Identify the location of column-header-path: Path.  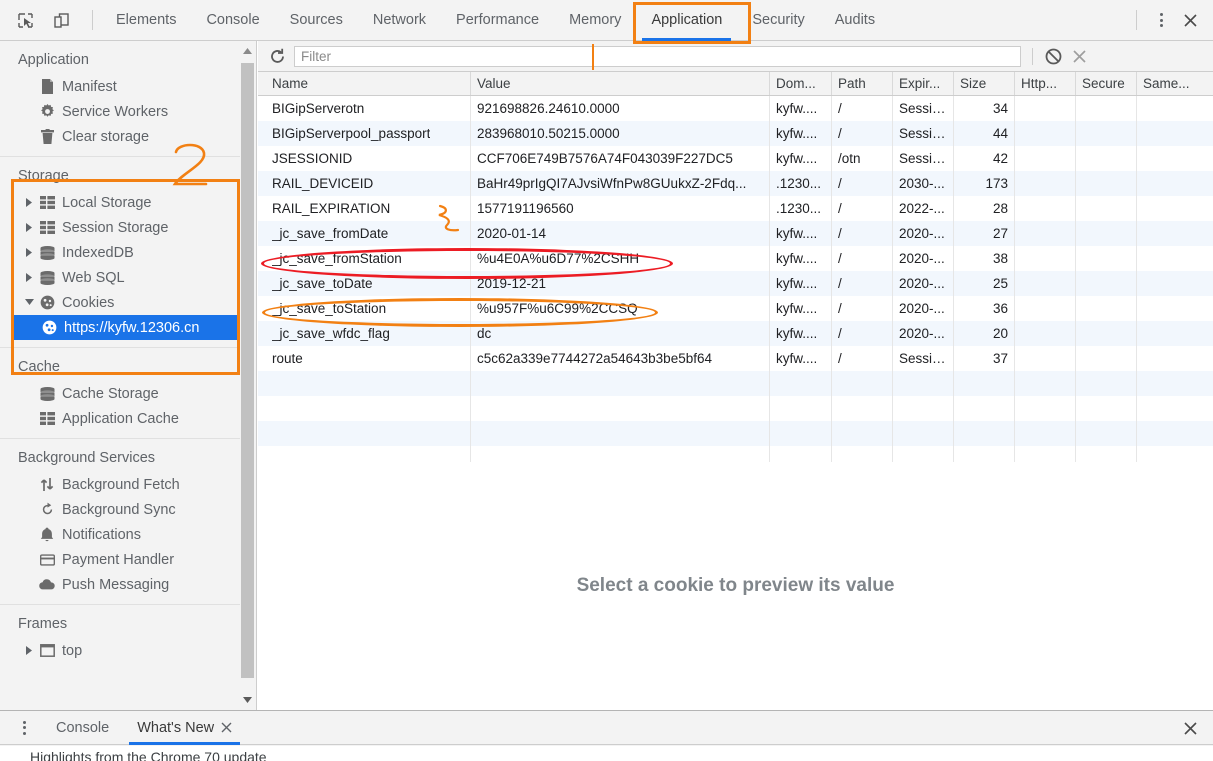
(862, 83).